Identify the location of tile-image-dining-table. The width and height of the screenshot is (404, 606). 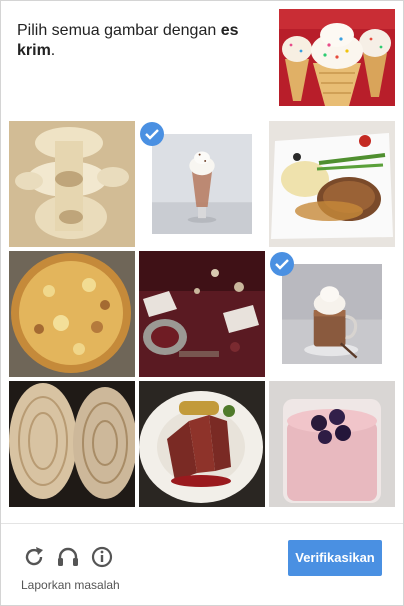
(202, 314).